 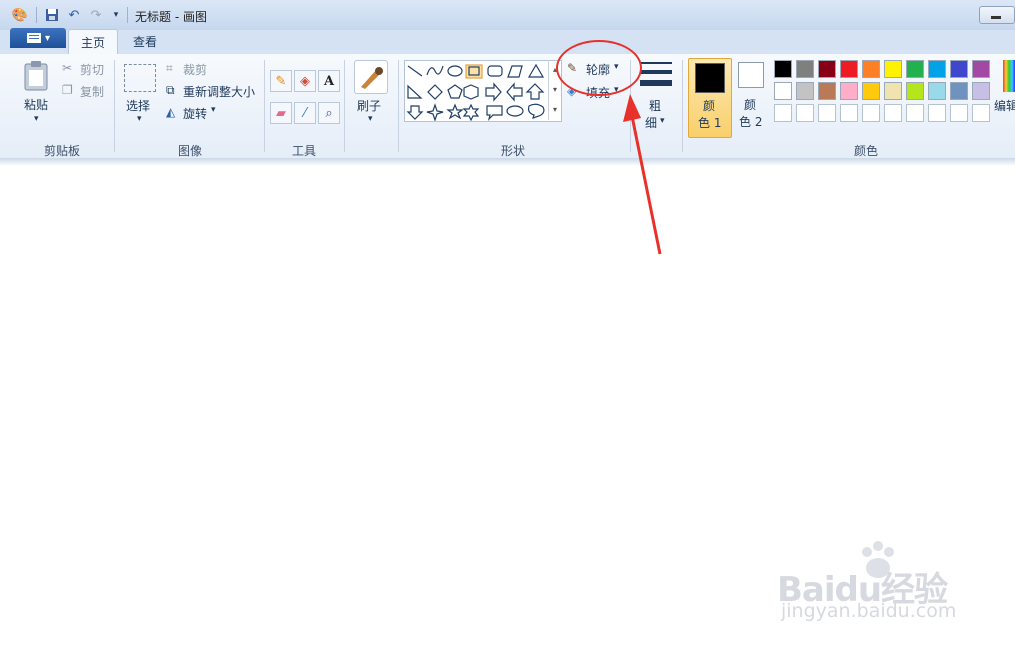 What do you see at coordinates (303, 151) in the screenshot?
I see `group-label-tools: 工具` at bounding box center [303, 151].